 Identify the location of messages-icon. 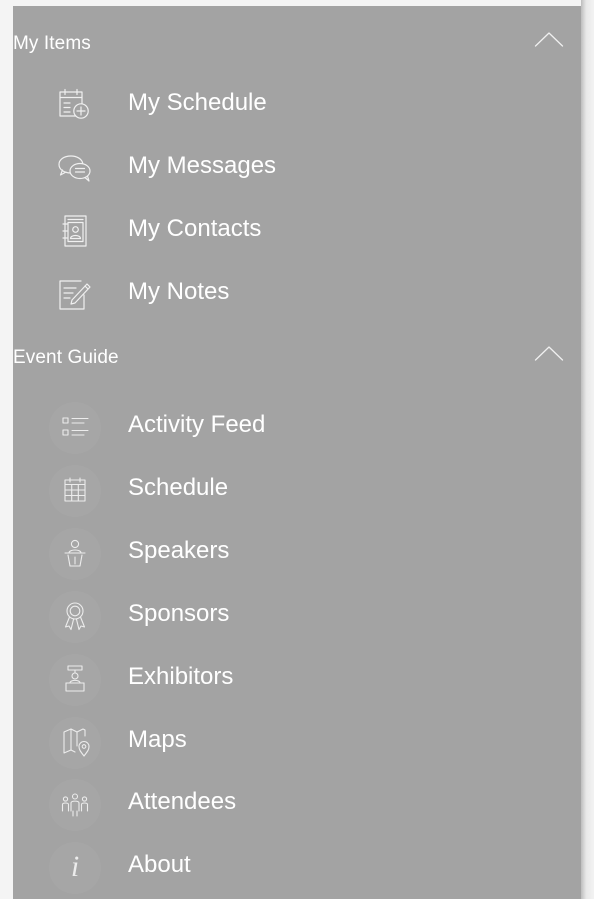
(75, 168).